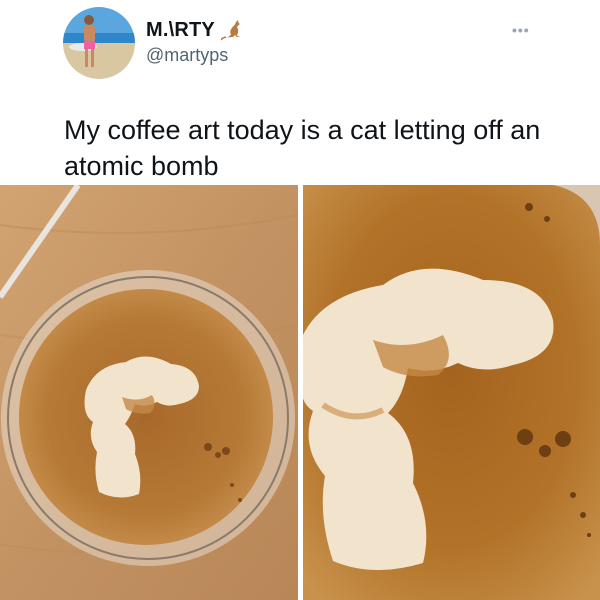 Image resolution: width=600 pixels, height=600 pixels. I want to click on author-display-name: M.\RTY, so click(194, 30).